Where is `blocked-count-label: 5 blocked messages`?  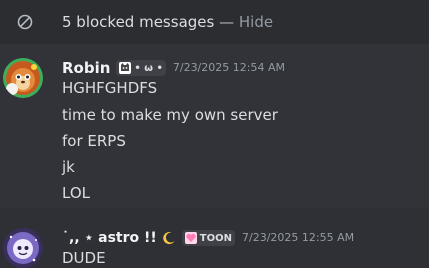
blocked-count-label: 5 blocked messages is located at coordinates (138, 22).